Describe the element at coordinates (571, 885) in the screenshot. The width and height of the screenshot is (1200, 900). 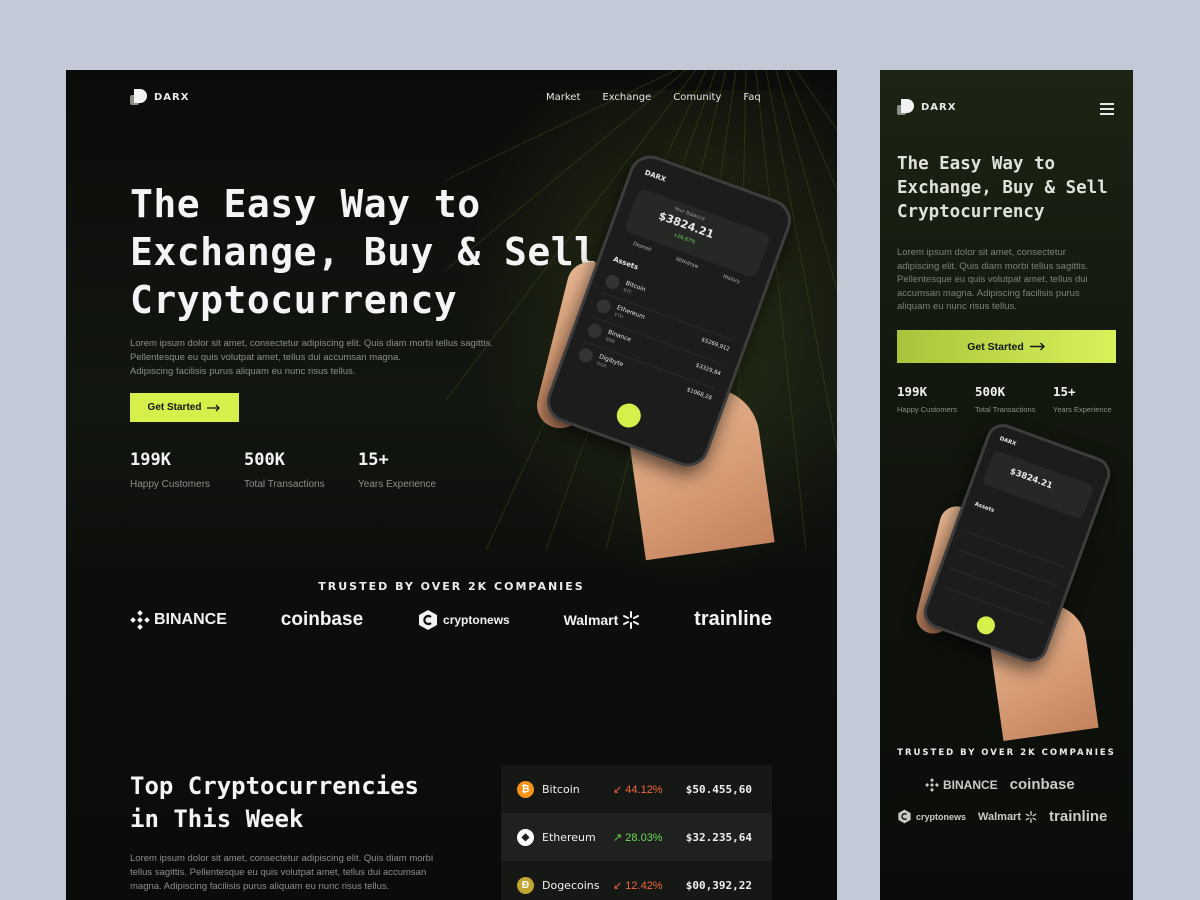
I see `coin-name: Dogecoins` at that location.